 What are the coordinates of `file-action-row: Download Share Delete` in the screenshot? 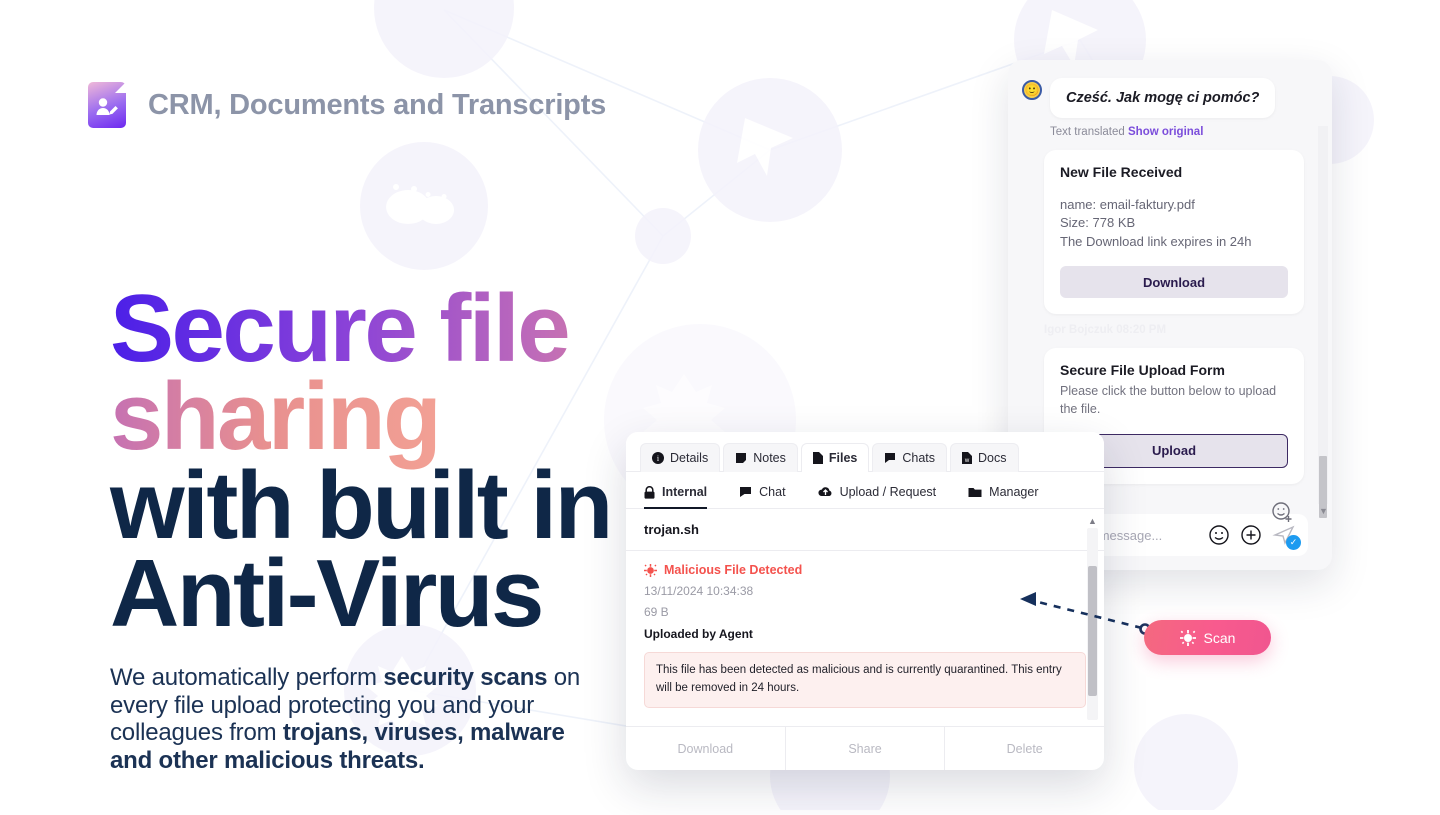 It's located at (865, 748).